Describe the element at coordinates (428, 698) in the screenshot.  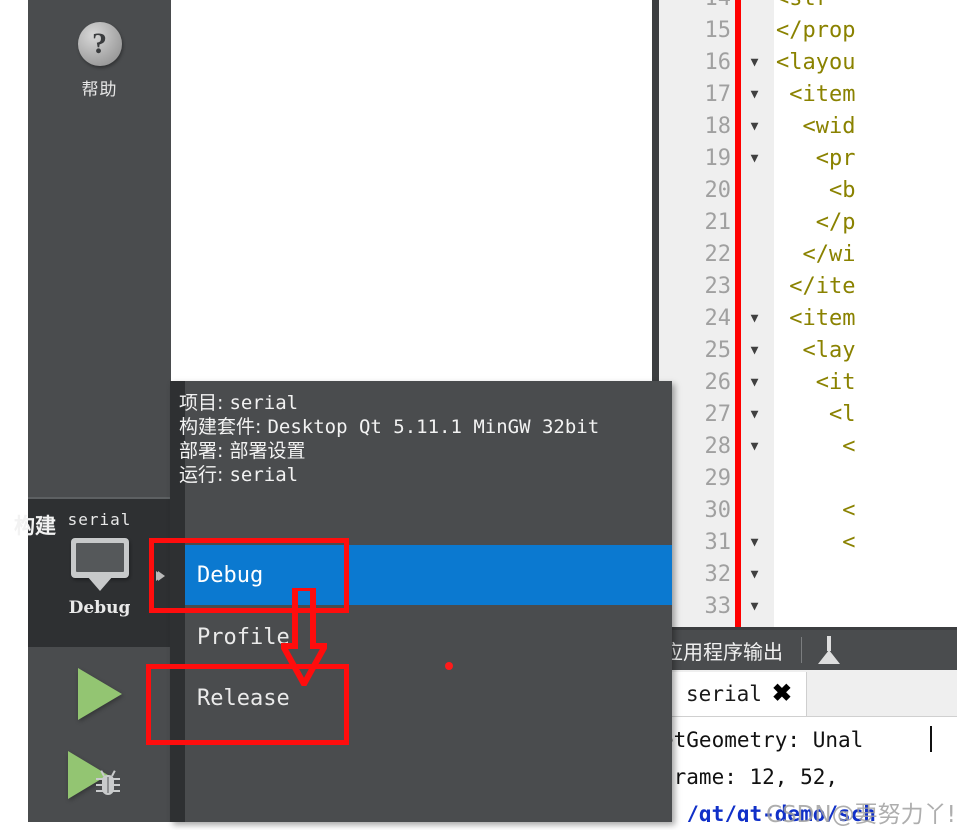
I see `popup-menu-item-release: Release` at that location.